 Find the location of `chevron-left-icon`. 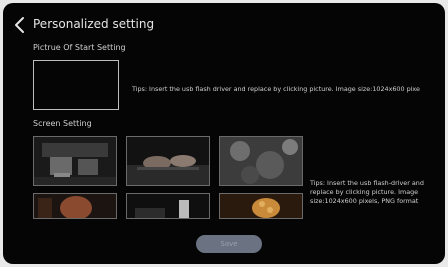

chevron-left-icon is located at coordinates (19, 25).